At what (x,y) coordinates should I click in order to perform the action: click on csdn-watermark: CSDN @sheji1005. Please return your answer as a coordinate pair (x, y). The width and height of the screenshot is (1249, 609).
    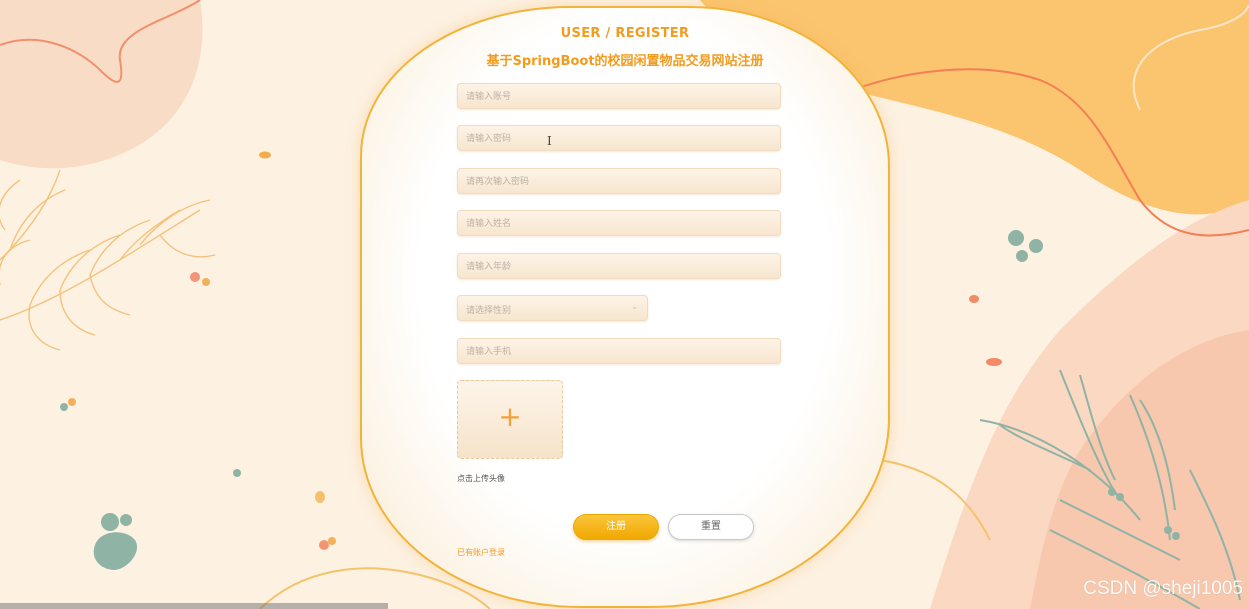
    Looking at the image, I should click on (1163, 588).